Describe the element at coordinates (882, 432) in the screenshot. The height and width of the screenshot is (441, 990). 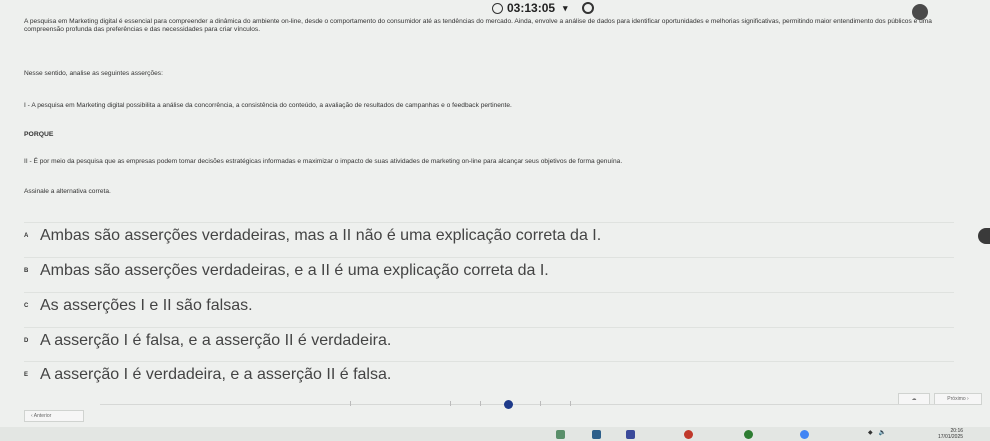
I see `volume-icon: 🔈` at that location.